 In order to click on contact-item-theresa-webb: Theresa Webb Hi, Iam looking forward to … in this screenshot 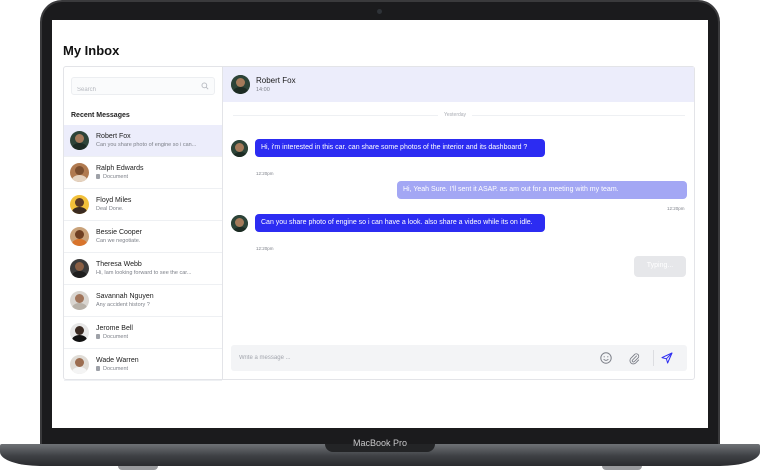, I will do `click(143, 269)`.